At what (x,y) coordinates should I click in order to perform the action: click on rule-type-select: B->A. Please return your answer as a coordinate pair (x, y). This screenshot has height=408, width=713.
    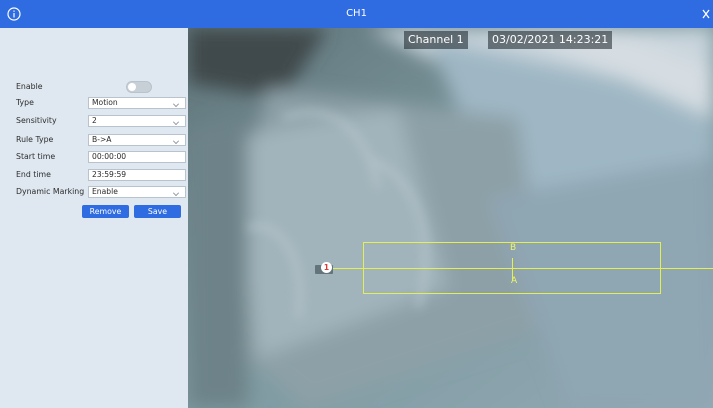
    Looking at the image, I should click on (137, 140).